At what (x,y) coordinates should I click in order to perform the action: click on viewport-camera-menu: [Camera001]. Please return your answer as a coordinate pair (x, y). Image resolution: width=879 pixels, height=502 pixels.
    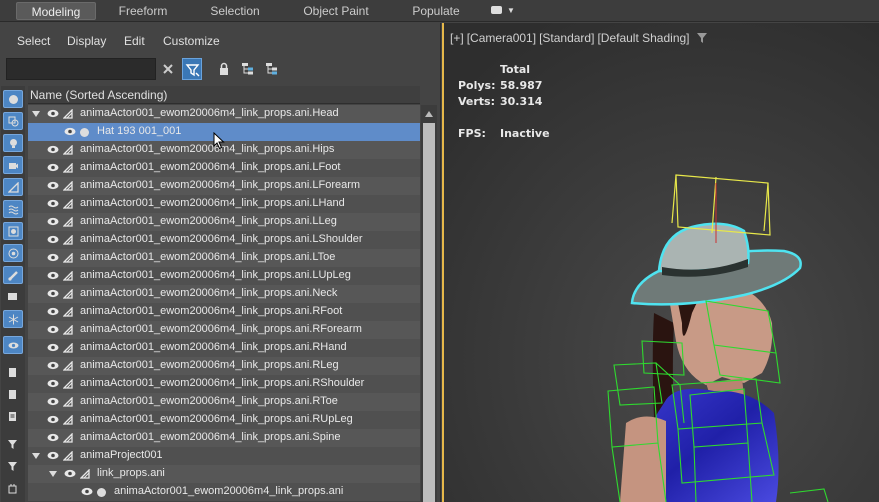
    Looking at the image, I should click on (501, 38).